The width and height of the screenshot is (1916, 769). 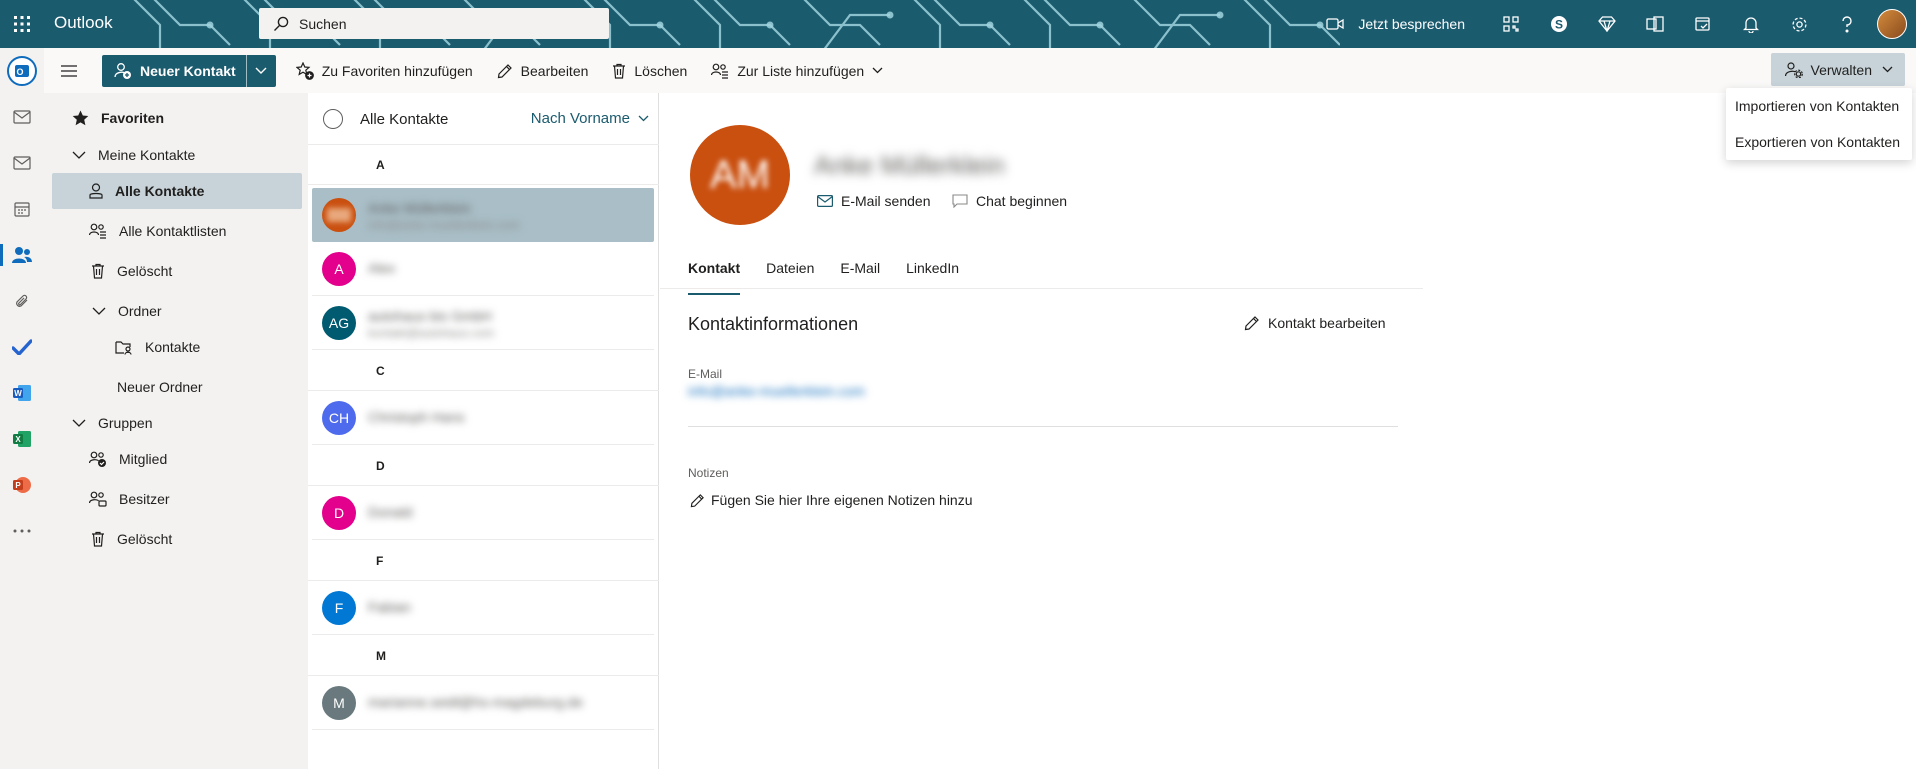 I want to click on edit-label: Bearbeiten, so click(x=554, y=70).